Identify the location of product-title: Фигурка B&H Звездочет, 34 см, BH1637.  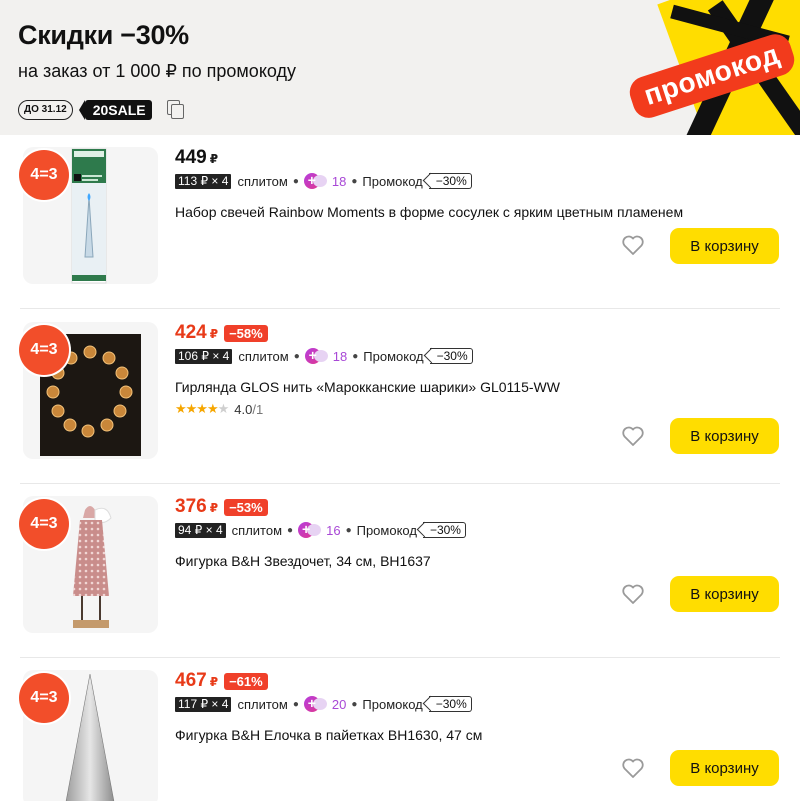
(405, 561).